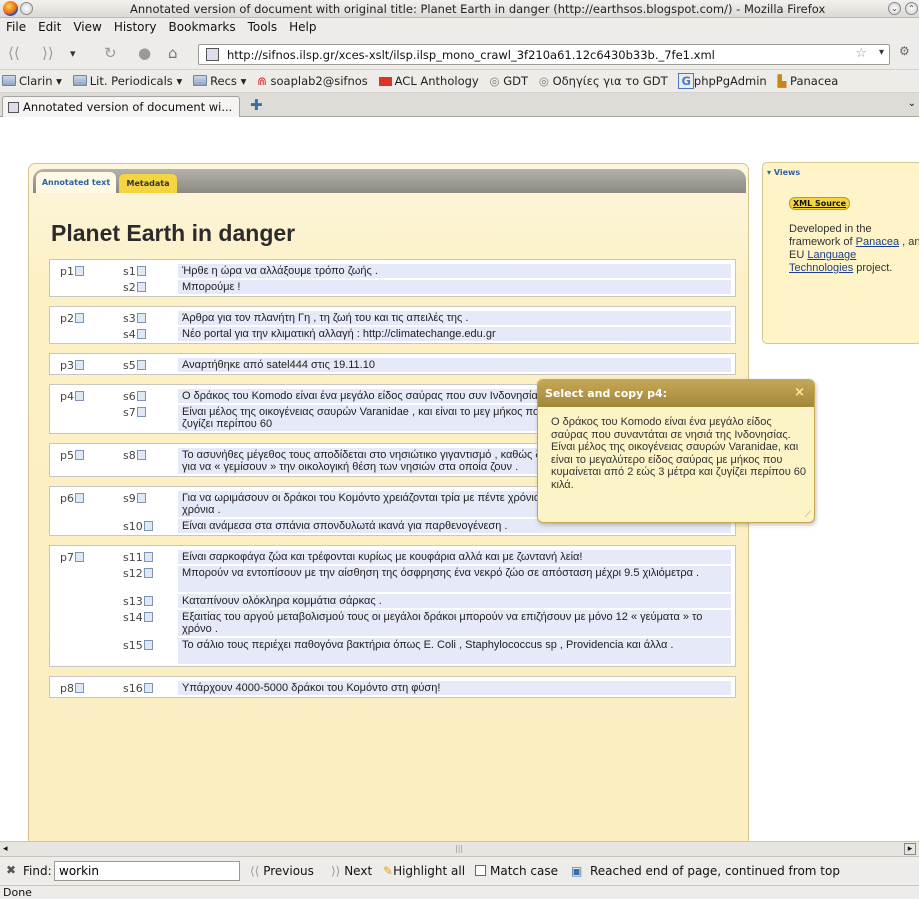  I want to click on sentence-label: s3, so click(134, 318).